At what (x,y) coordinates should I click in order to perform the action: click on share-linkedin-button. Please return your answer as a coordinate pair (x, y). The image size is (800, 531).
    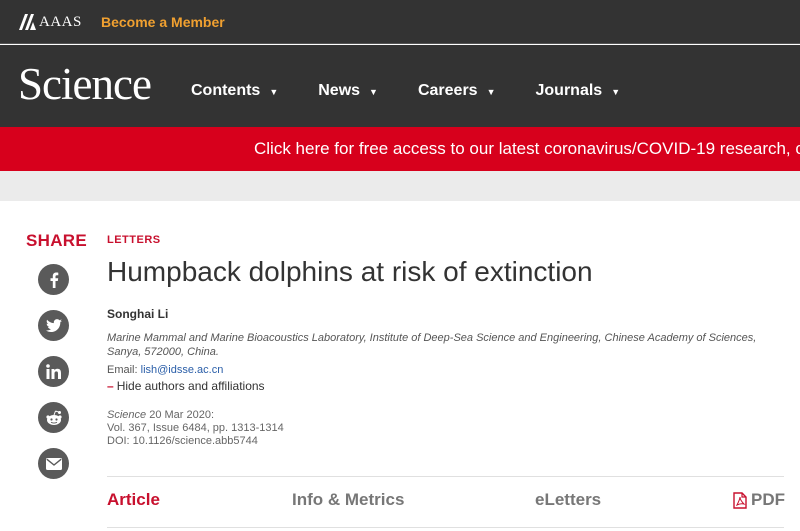
    Looking at the image, I should click on (53, 371).